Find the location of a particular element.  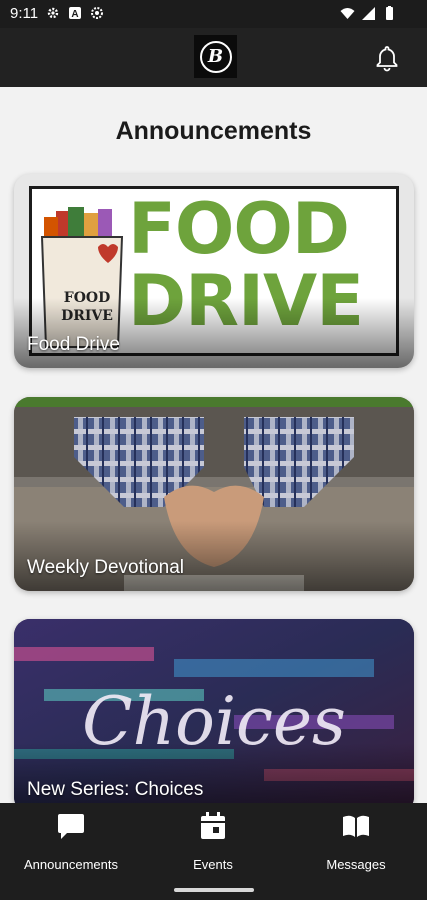

svg-text: A is located at coordinates (74, 14).